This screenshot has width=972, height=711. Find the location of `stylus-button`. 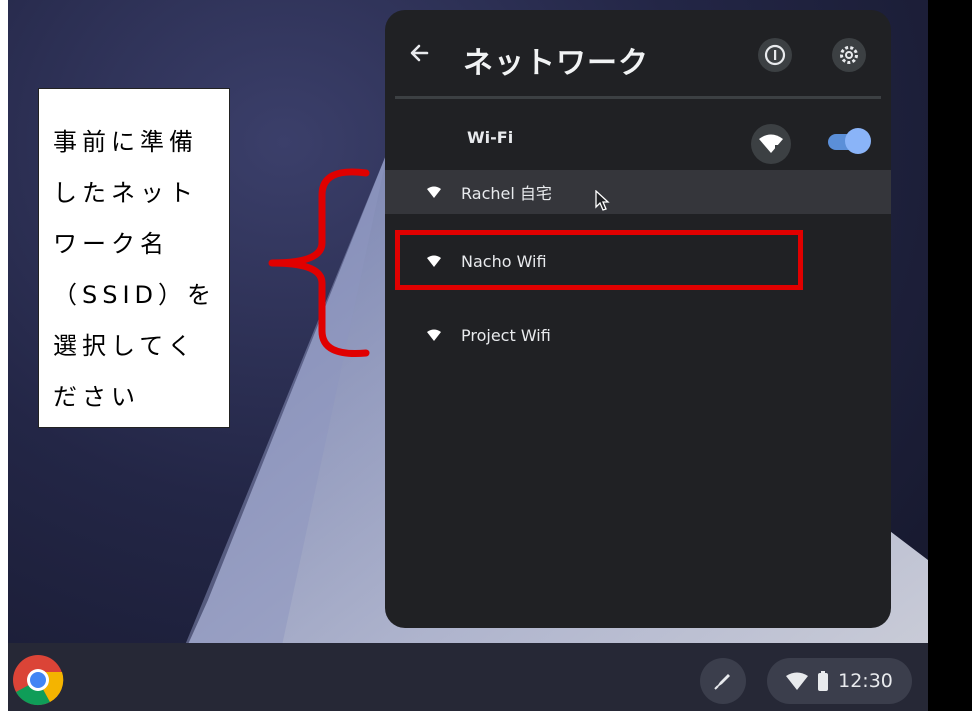

stylus-button is located at coordinates (723, 681).